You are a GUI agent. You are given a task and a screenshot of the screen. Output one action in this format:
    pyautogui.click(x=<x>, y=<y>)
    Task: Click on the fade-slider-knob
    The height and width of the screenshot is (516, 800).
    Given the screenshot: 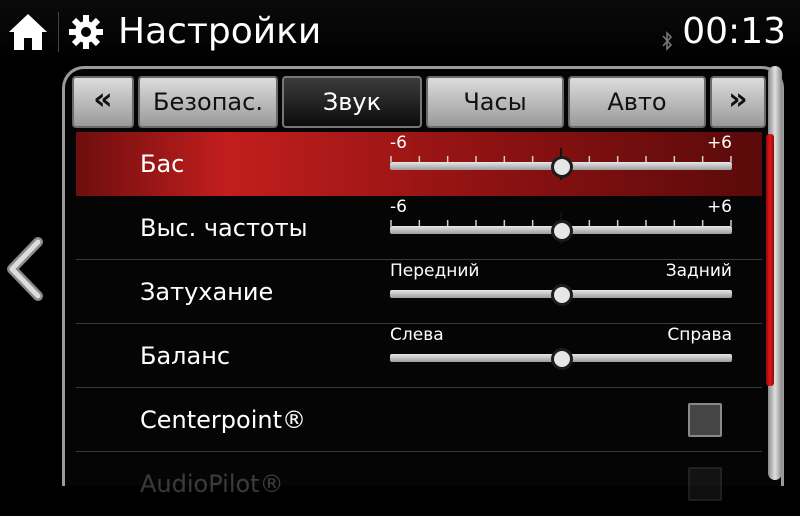 What is the action you would take?
    pyautogui.click(x=562, y=295)
    